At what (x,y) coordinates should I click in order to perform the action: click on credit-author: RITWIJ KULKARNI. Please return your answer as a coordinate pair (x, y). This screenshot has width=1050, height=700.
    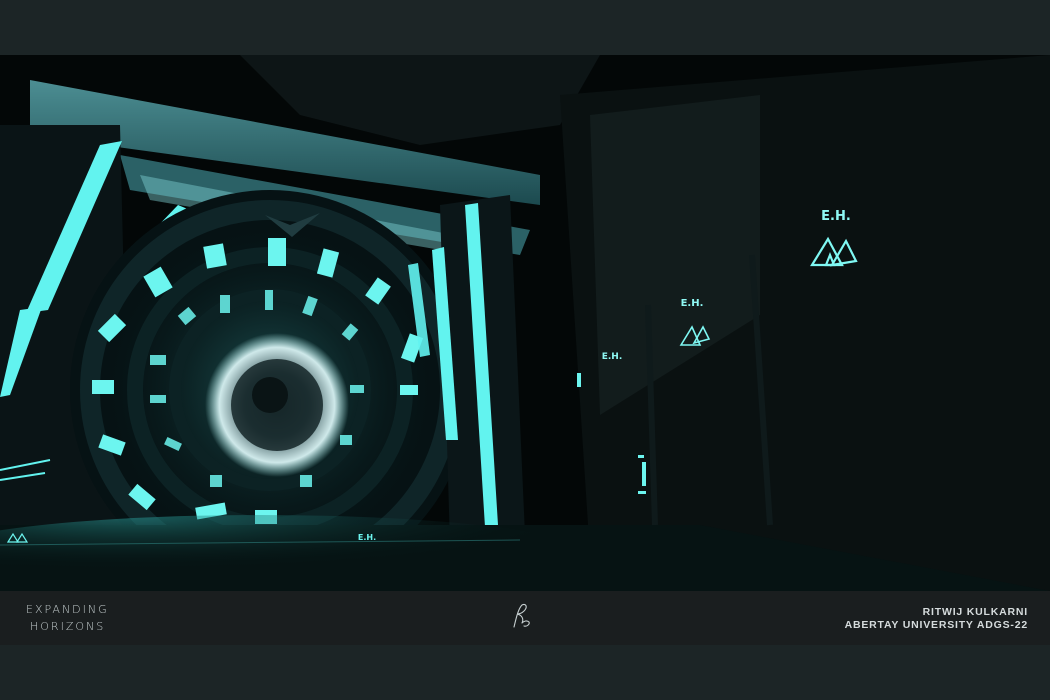
    Looking at the image, I should click on (975, 612).